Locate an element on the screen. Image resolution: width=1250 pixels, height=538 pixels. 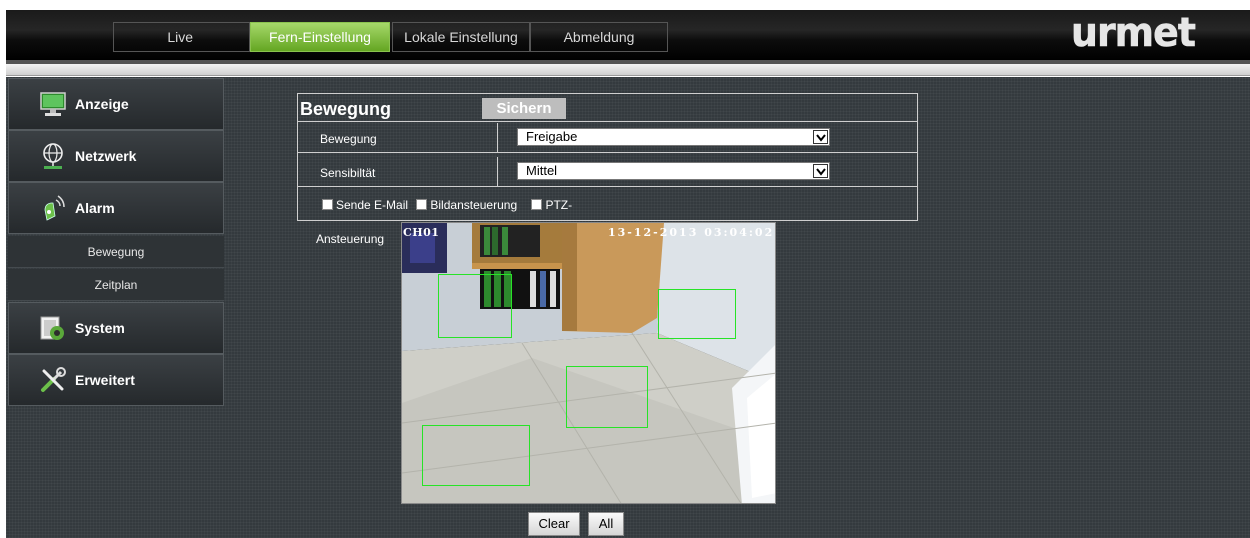
tab-remote-settings: Fern-Einstellung is located at coordinates (320, 37).